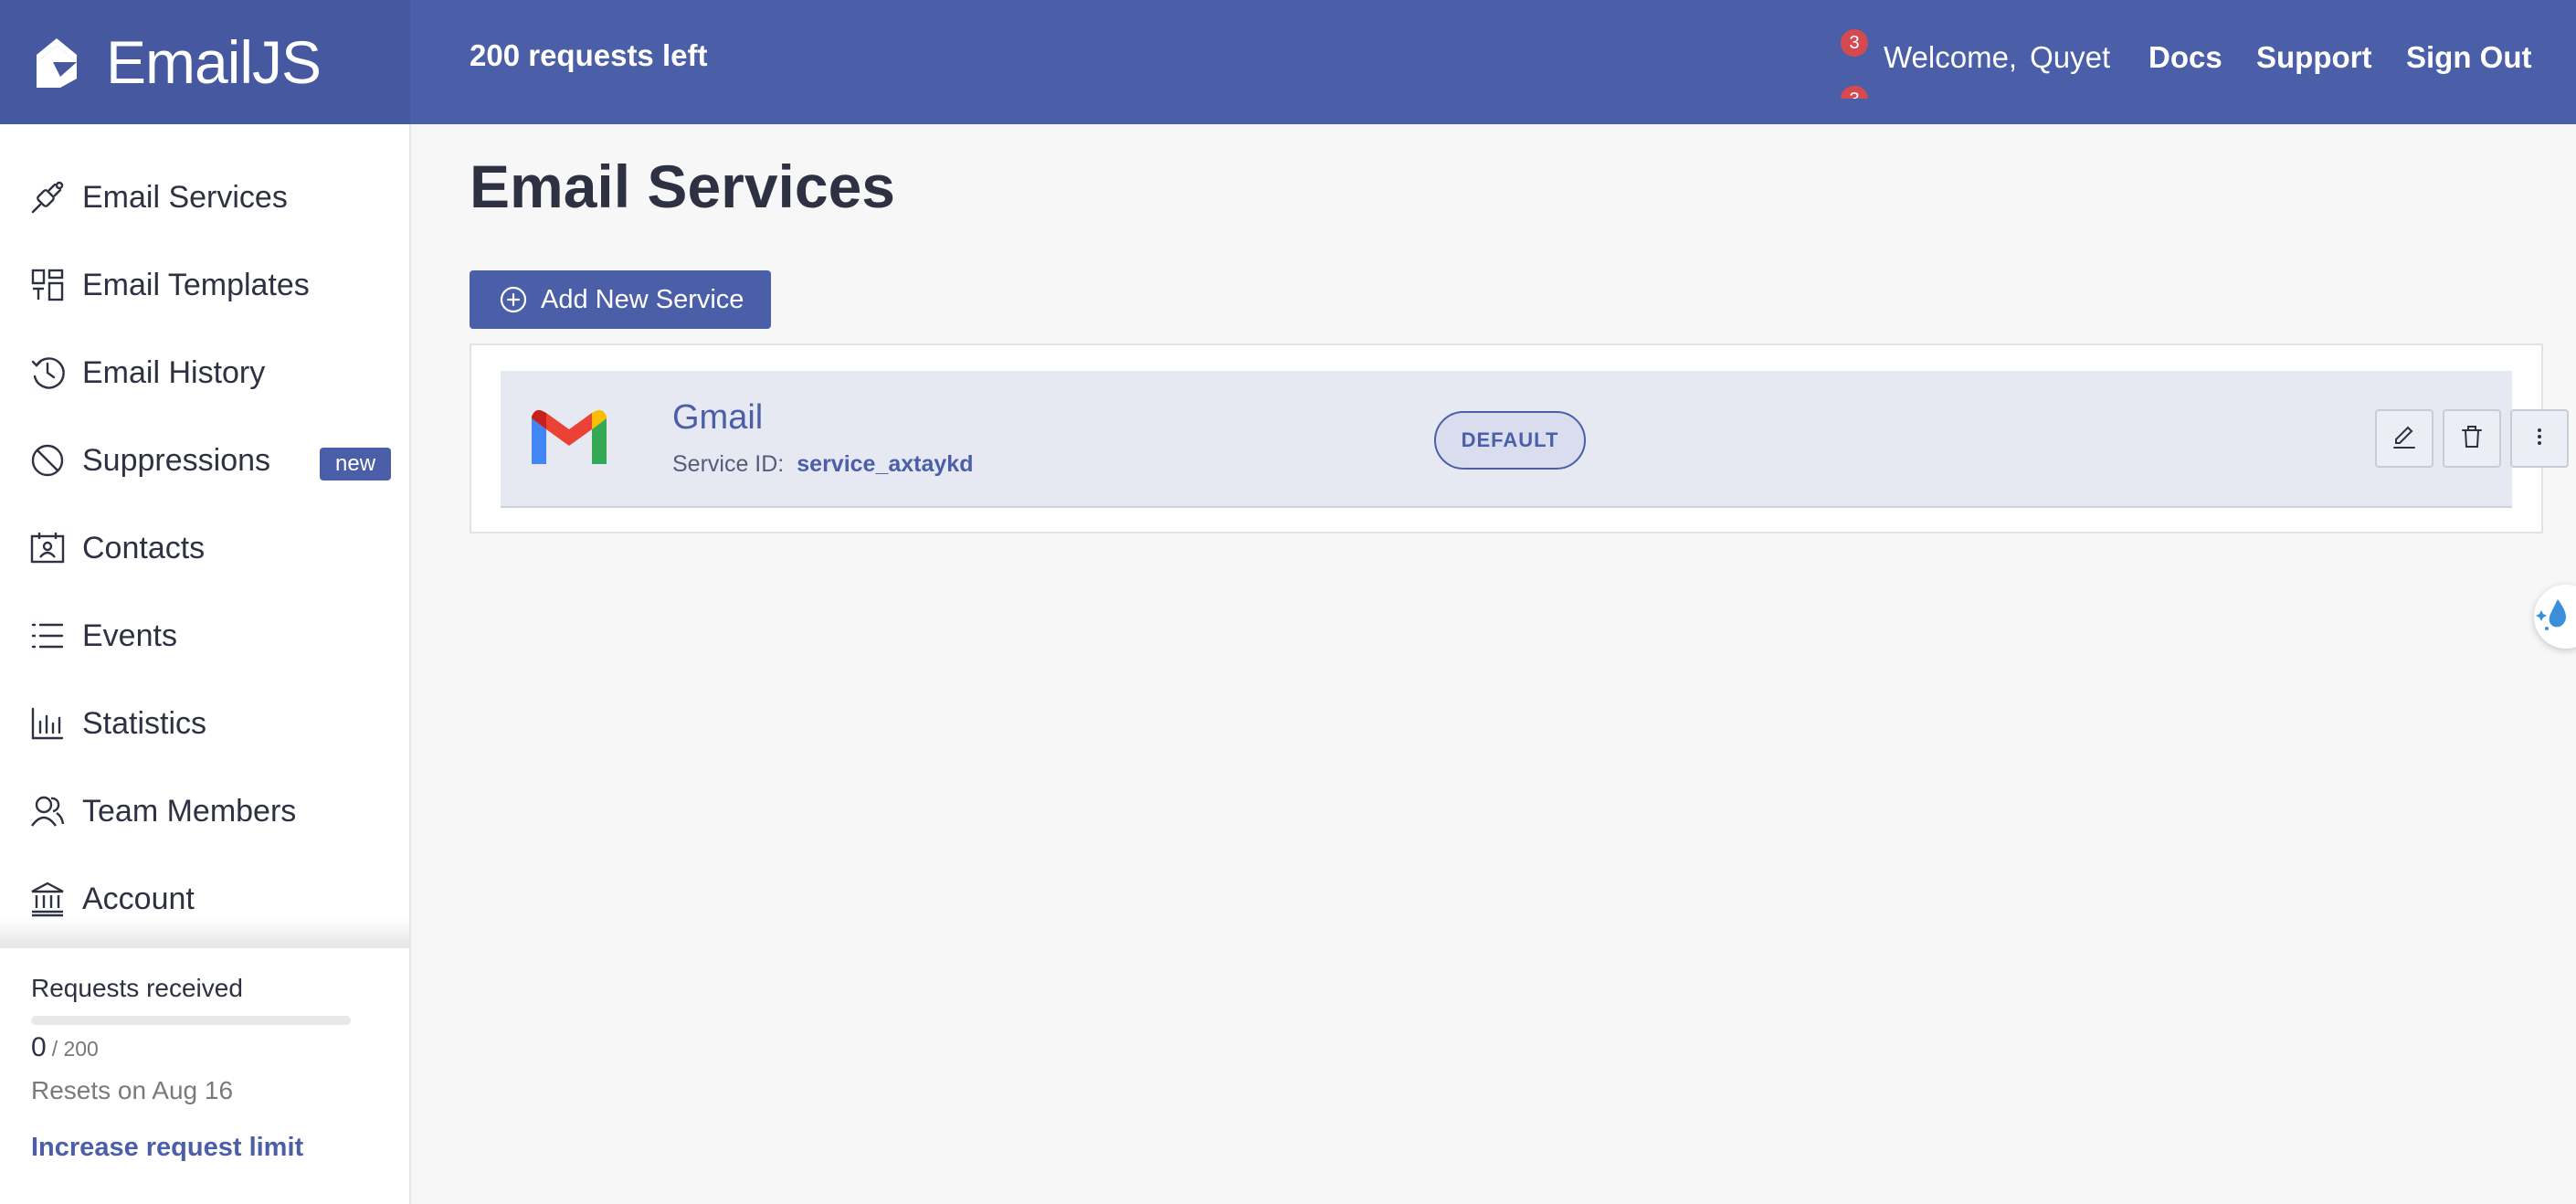  Describe the element at coordinates (48, 285) in the screenshot. I see `templates-icon` at that location.